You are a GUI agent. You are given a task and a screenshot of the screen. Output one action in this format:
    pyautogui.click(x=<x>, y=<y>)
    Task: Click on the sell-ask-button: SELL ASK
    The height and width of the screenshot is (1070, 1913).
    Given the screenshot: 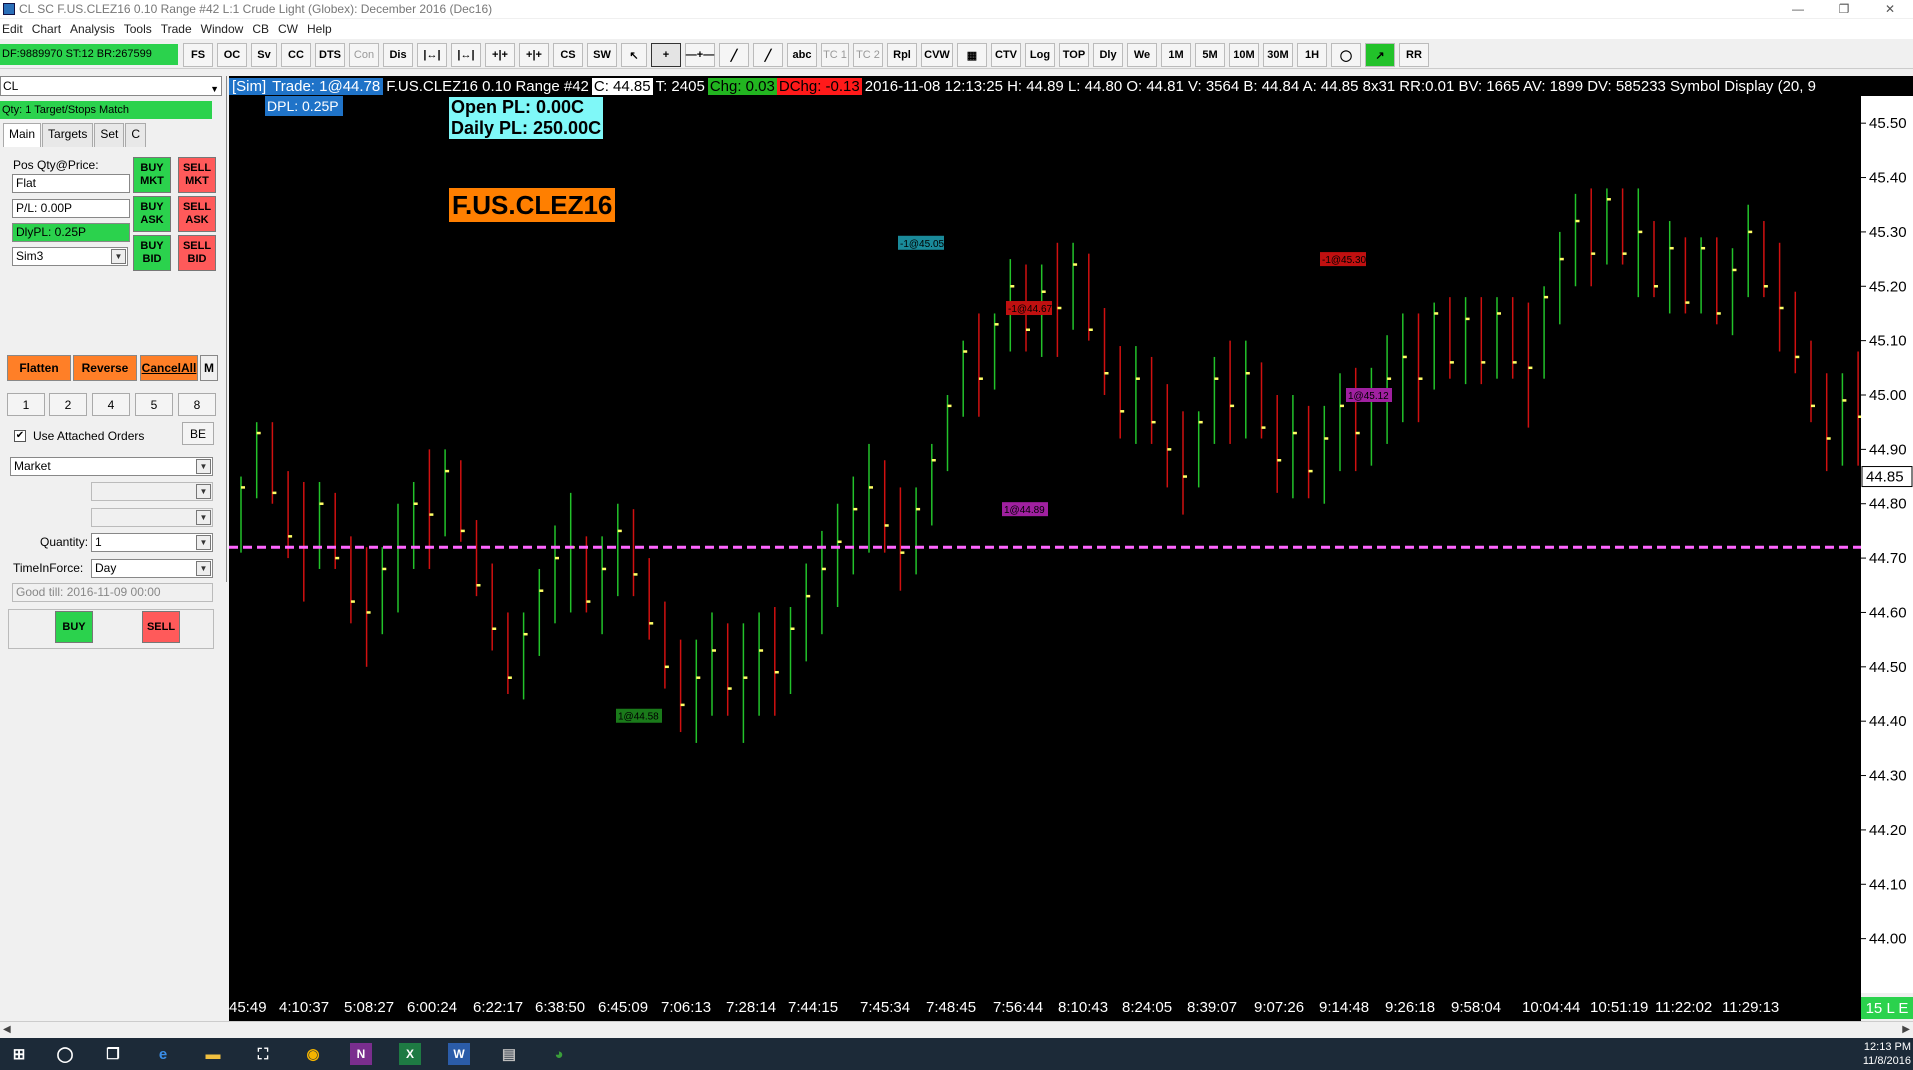 What is the action you would take?
    pyautogui.click(x=197, y=214)
    